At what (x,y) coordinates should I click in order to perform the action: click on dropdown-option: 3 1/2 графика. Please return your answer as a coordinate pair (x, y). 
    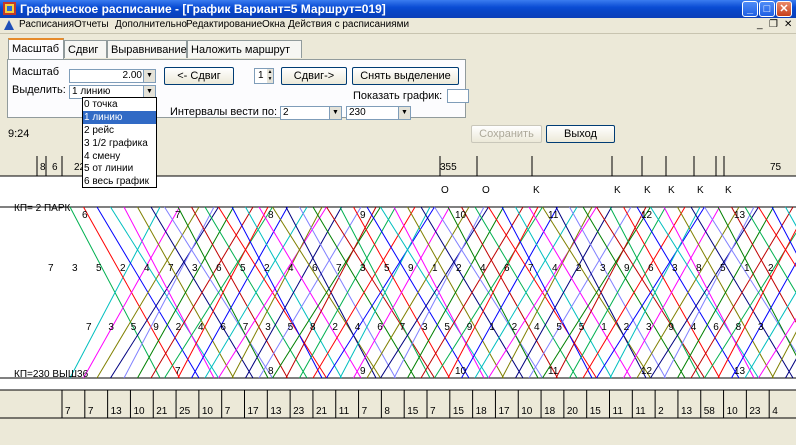
    Looking at the image, I should click on (119, 143).